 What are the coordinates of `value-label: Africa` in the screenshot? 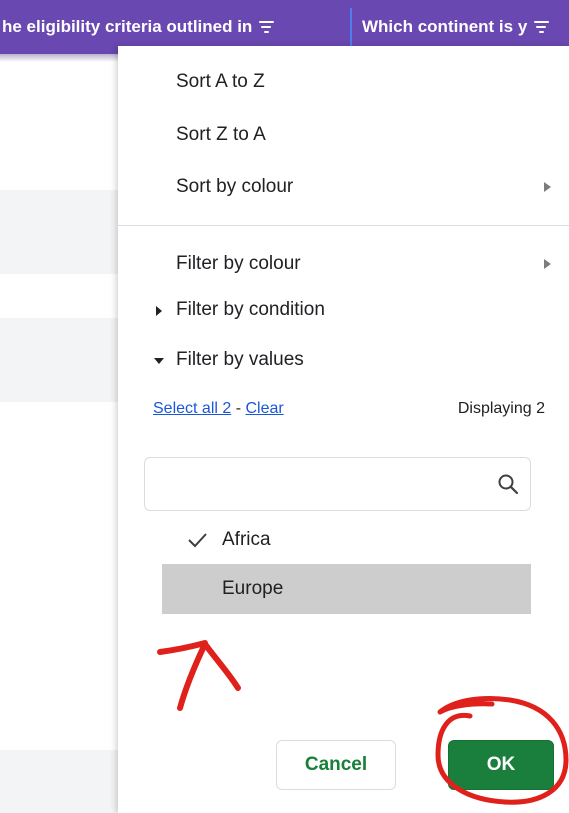 It's located at (246, 539).